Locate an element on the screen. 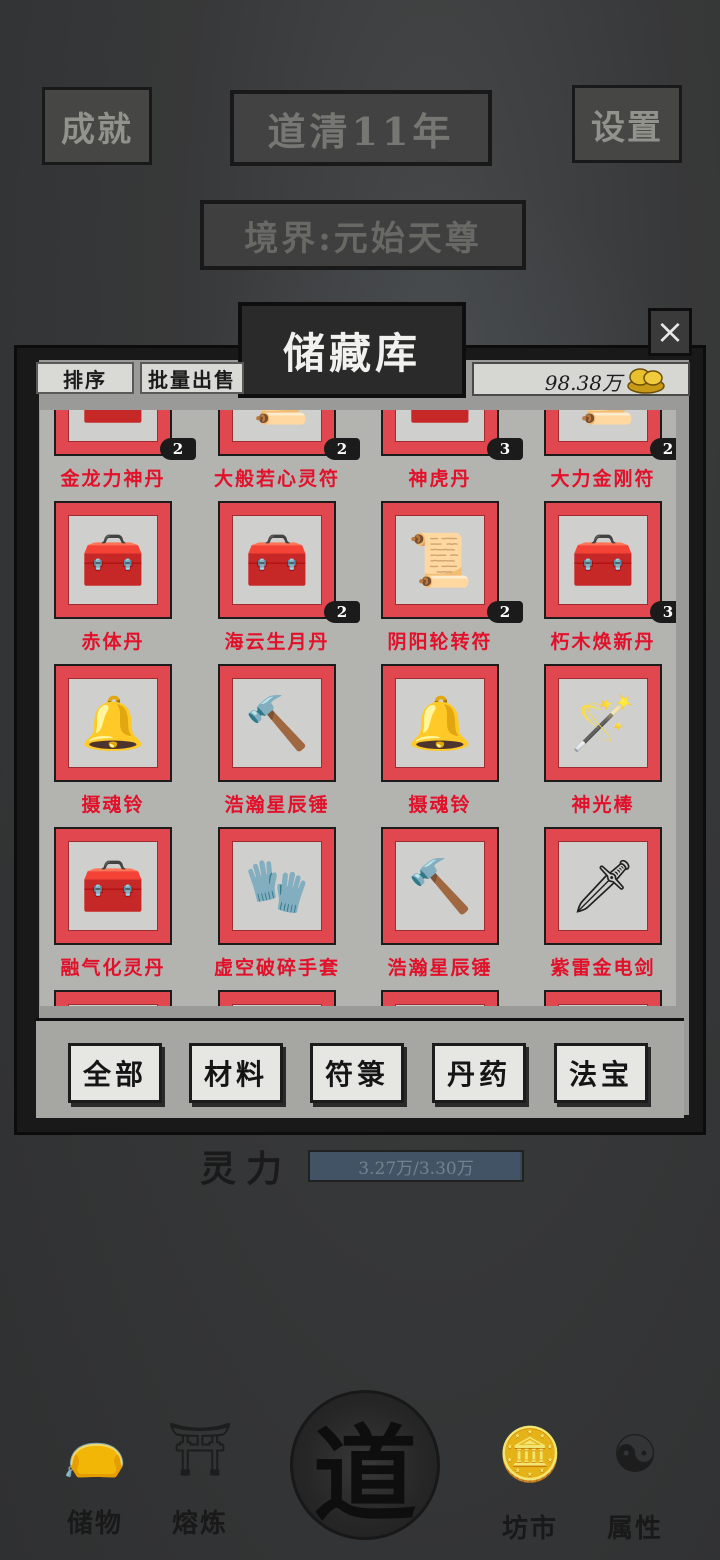  red-pill-chest-icon: 🧰 is located at coordinates (113, 560).